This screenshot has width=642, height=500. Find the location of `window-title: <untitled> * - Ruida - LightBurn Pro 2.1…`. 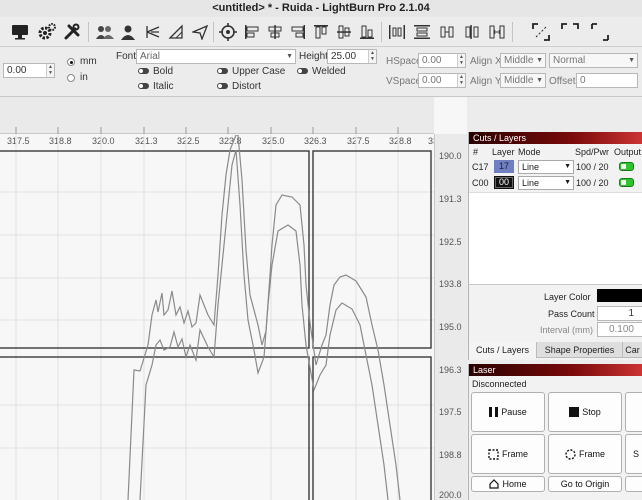

window-title: <untitled> * - Ruida - LightBurn Pro 2.1… is located at coordinates (321, 8).